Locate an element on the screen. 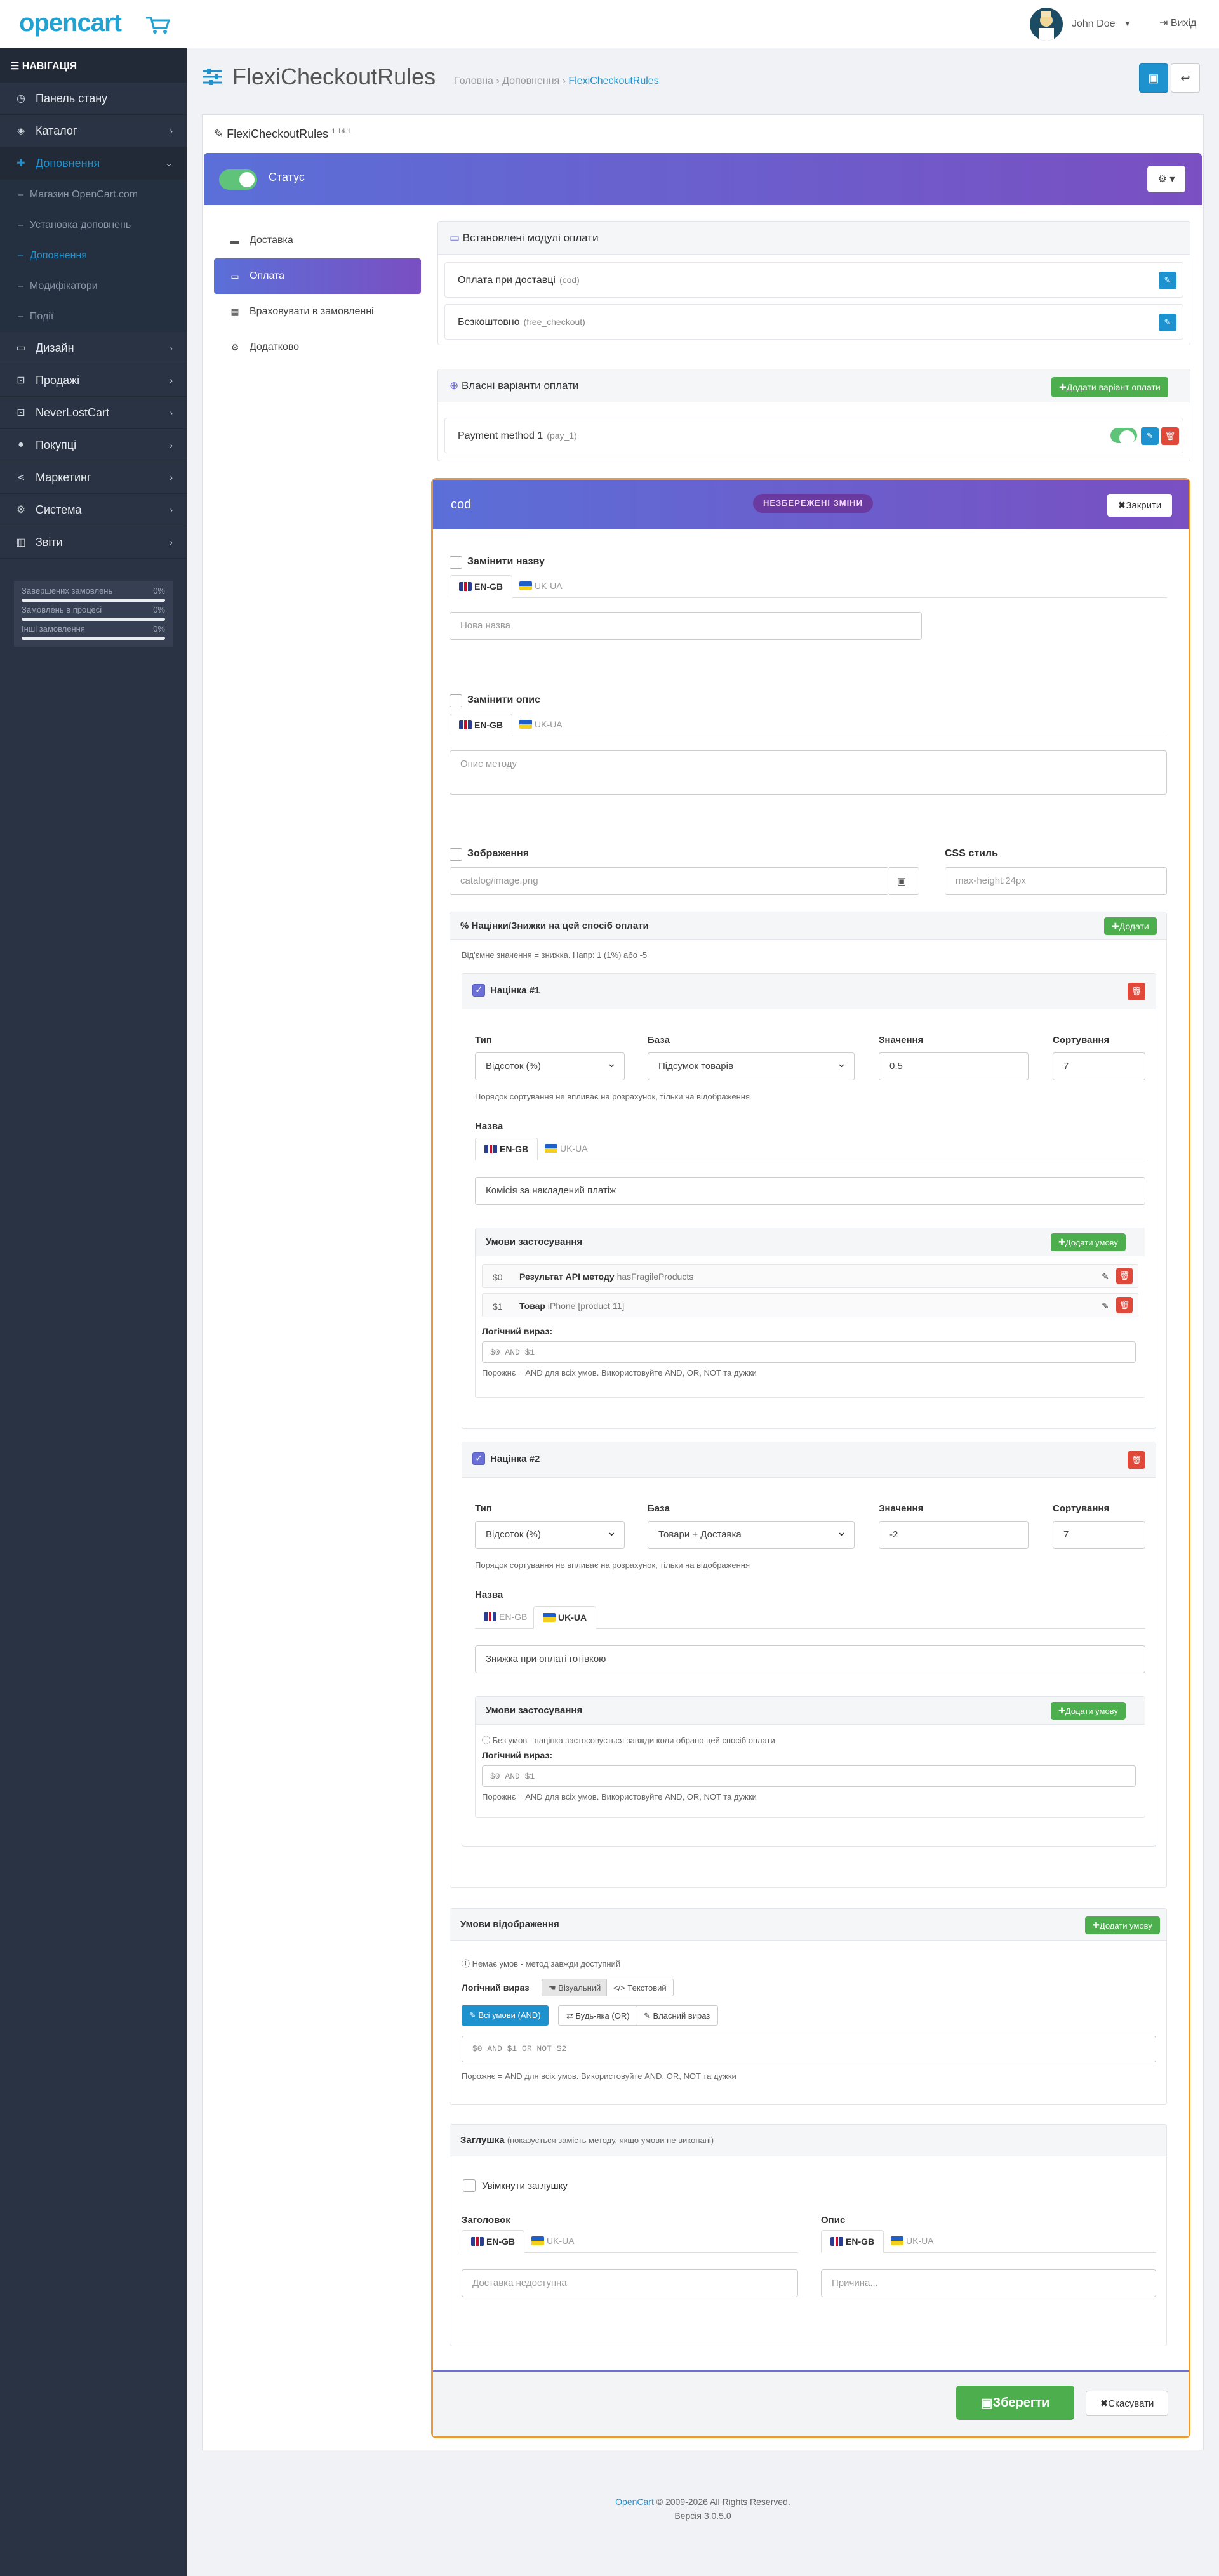  value-input: -2 is located at coordinates (954, 1535).